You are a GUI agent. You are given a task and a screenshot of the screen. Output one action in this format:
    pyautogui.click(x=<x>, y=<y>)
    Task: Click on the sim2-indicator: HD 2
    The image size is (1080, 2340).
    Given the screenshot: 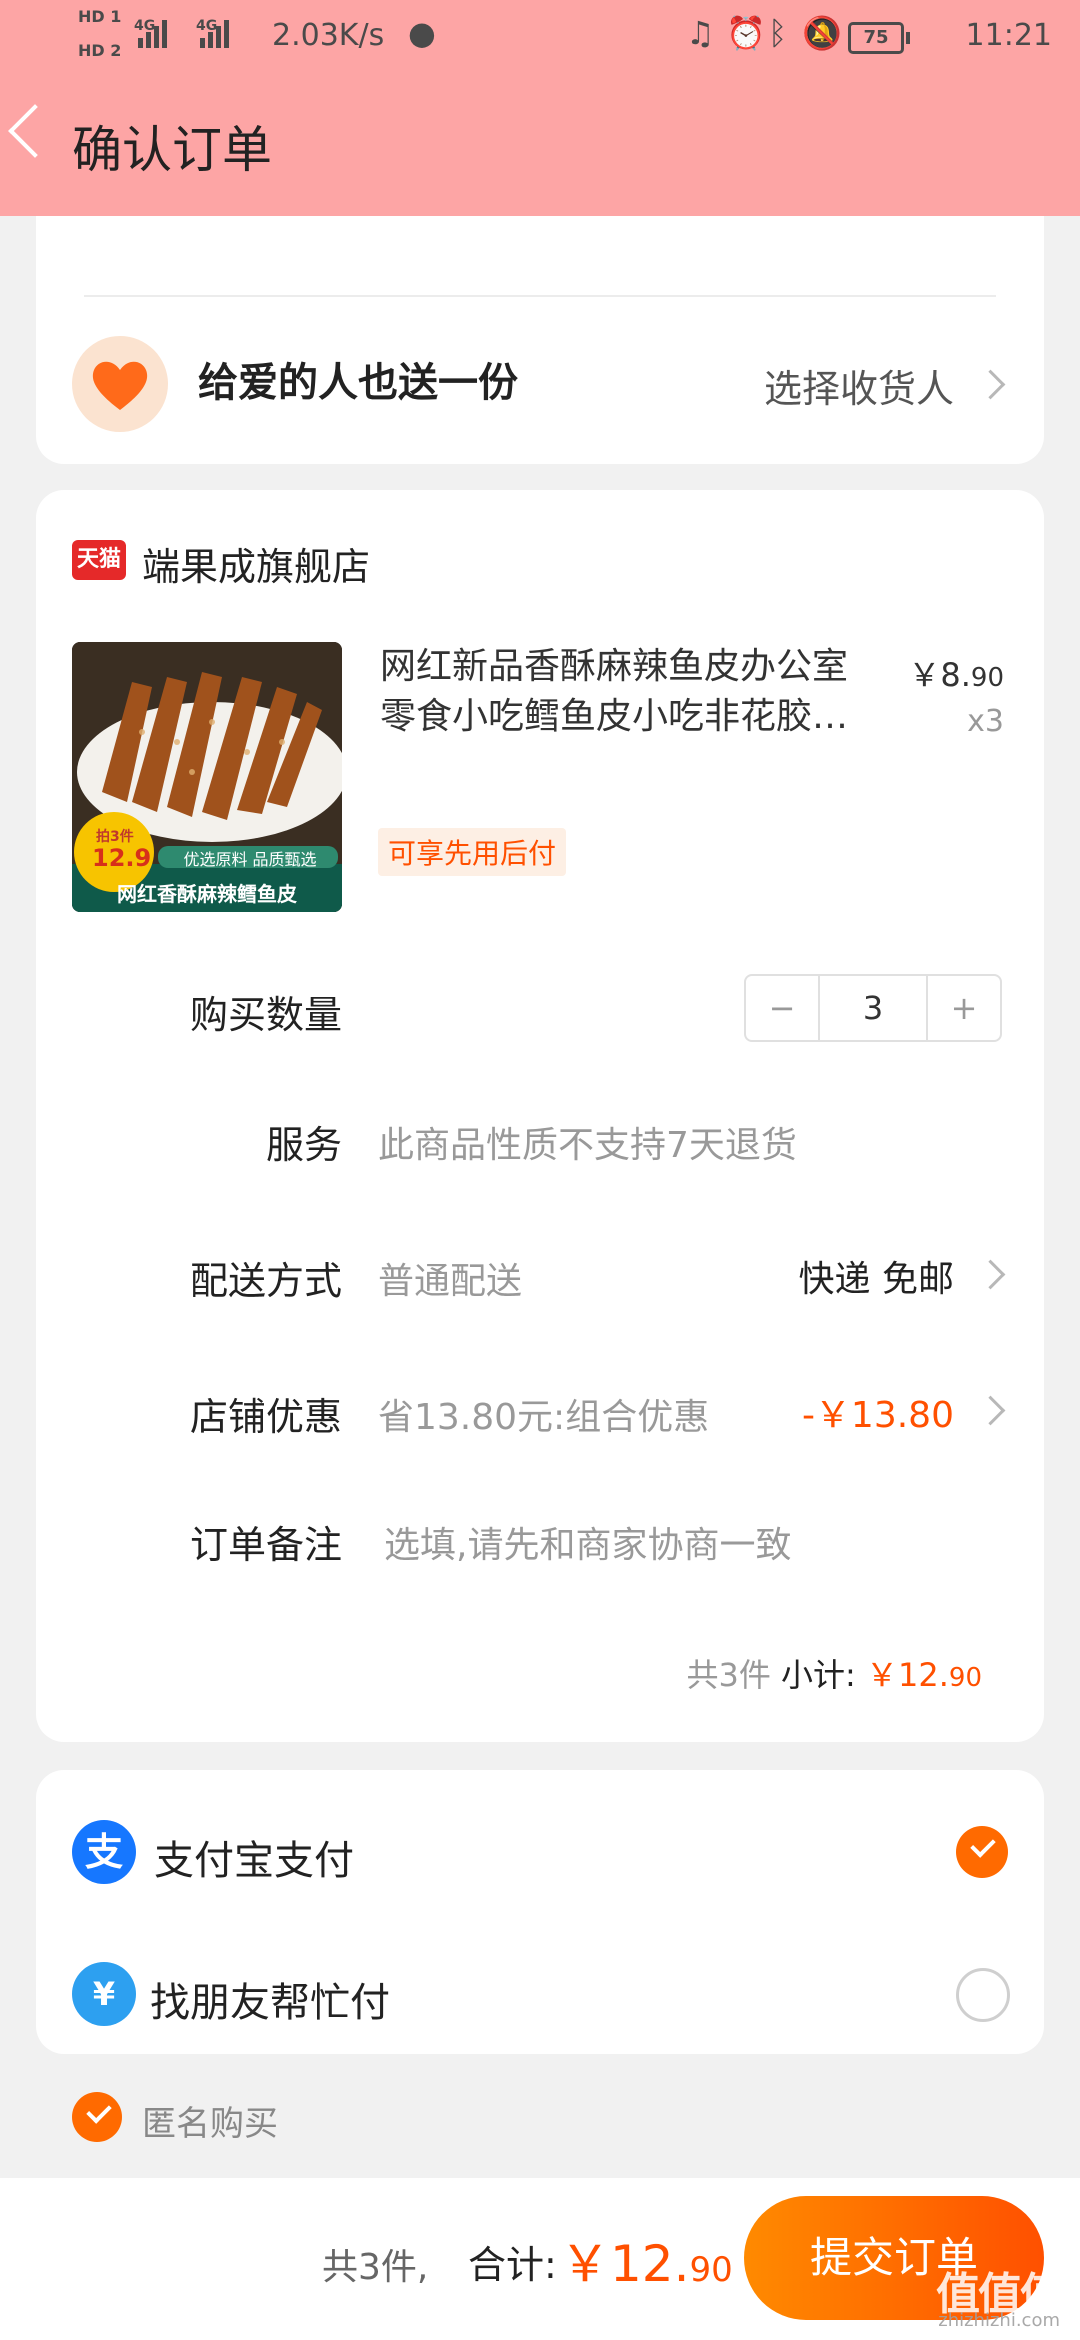 What is the action you would take?
    pyautogui.click(x=100, y=50)
    